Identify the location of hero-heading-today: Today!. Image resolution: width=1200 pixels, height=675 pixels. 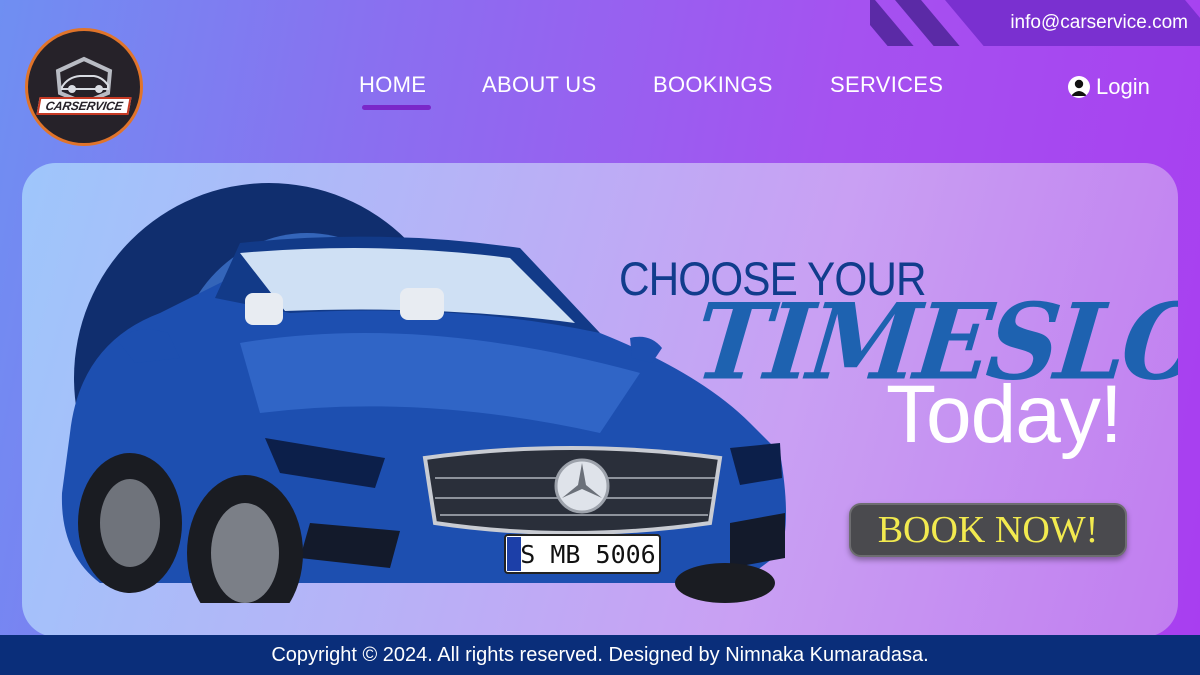
(1004, 414).